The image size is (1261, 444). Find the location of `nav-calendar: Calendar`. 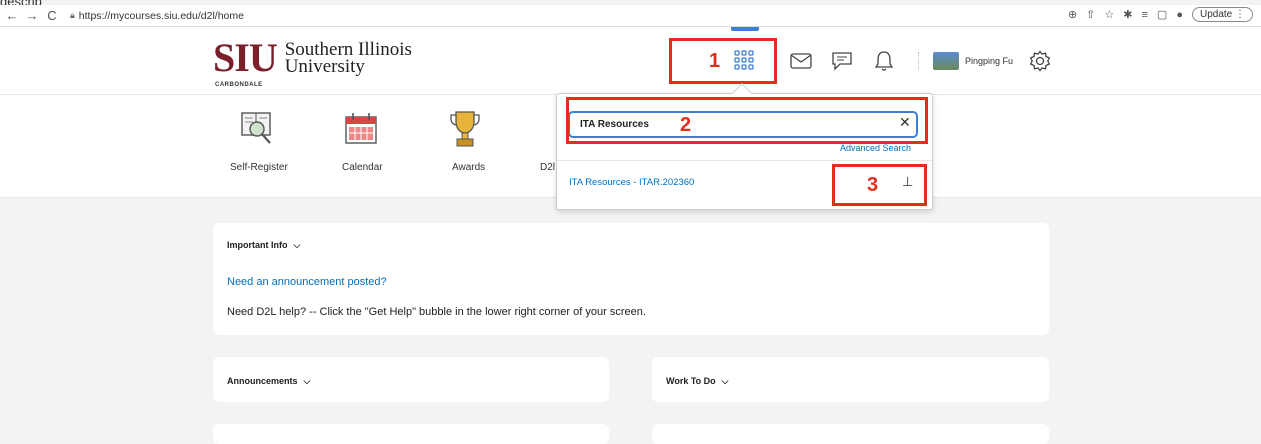

nav-calendar: Calendar is located at coordinates (362, 167).